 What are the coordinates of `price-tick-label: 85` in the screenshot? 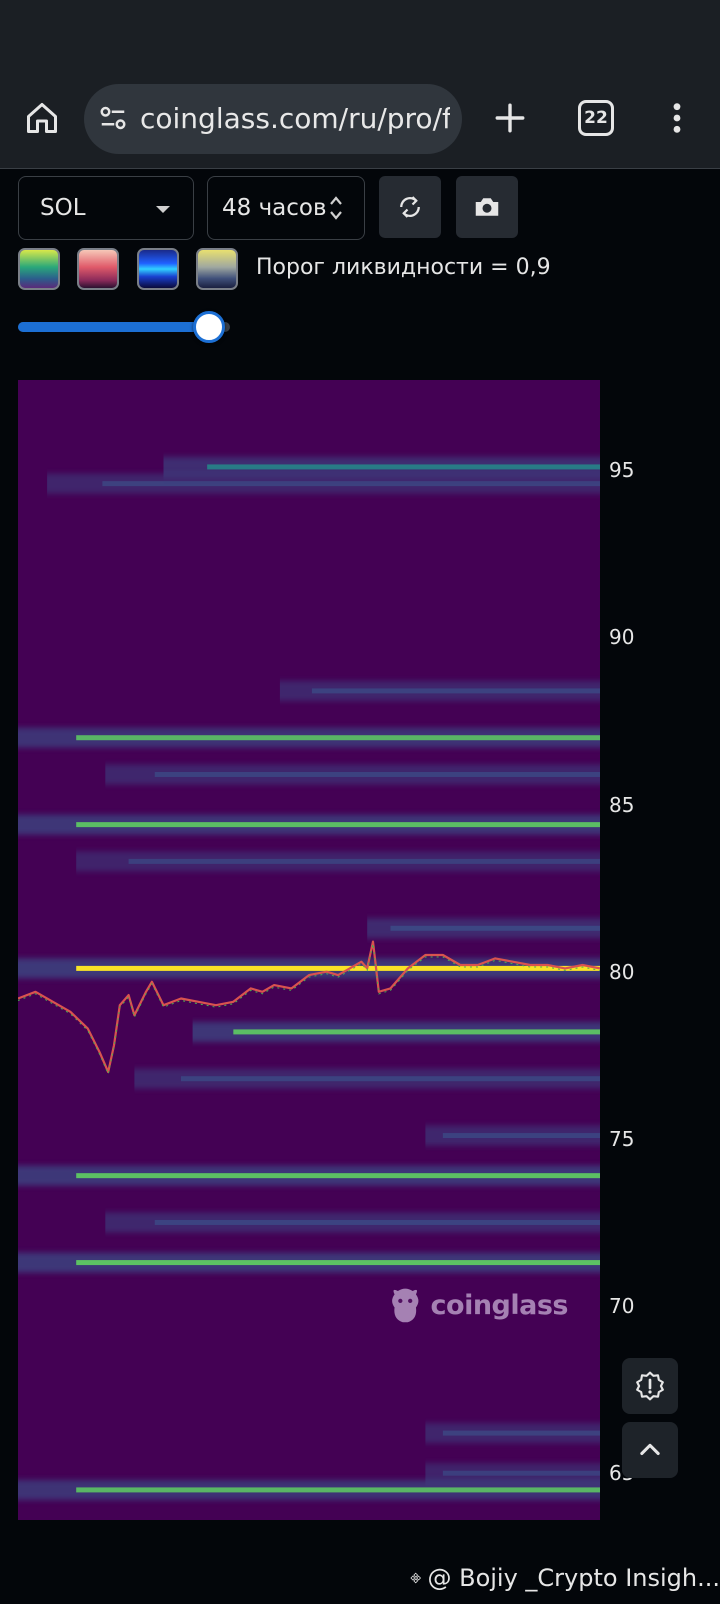 It's located at (622, 804).